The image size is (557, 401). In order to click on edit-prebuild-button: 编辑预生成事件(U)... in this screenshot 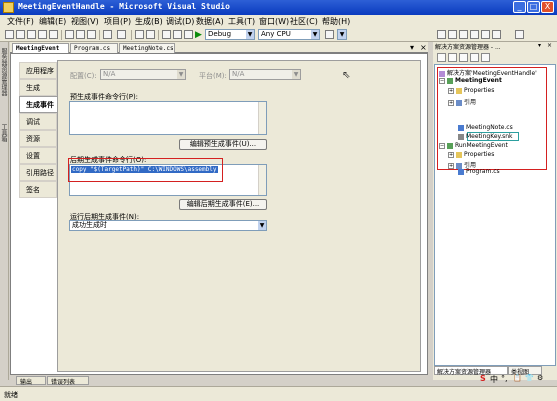, I will do `click(223, 144)`.